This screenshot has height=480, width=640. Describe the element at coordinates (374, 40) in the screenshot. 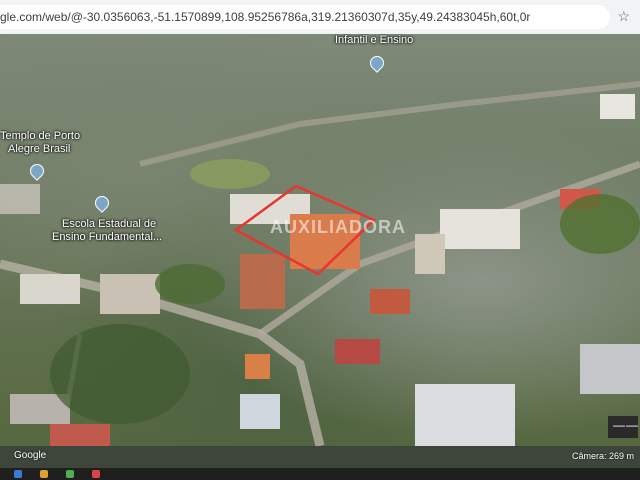

I see `map-label-school-top: Infantil e Ensino` at that location.